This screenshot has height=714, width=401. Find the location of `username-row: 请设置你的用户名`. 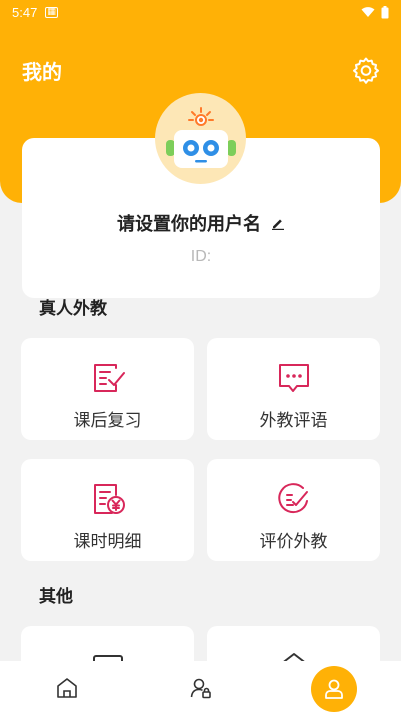

username-row: 请设置你的用户名 is located at coordinates (201, 223).